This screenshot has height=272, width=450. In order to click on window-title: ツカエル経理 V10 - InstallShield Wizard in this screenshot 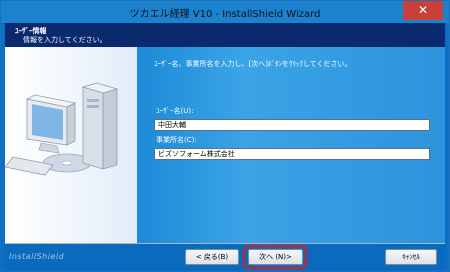, I will do `click(225, 14)`.